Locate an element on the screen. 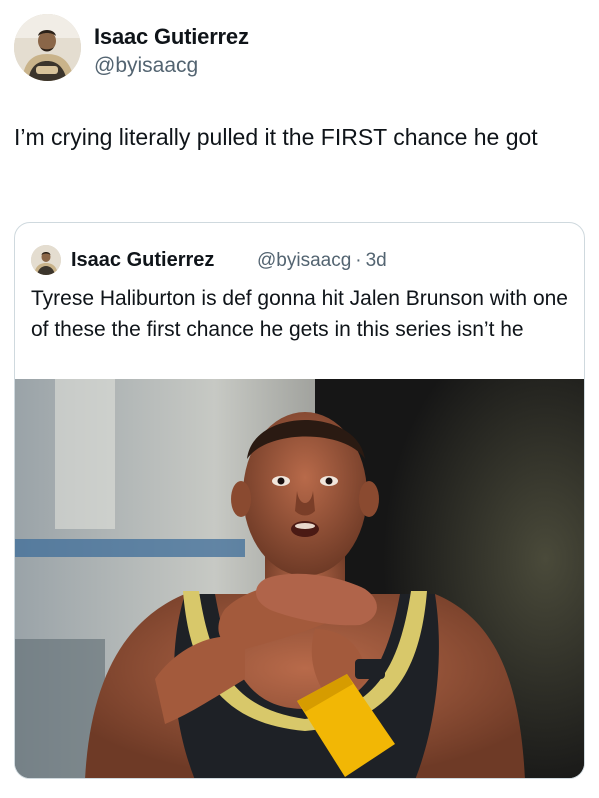 The image size is (599, 798). tweet-author: Isaac Gutierrez @byisaacg is located at coordinates (294, 48).